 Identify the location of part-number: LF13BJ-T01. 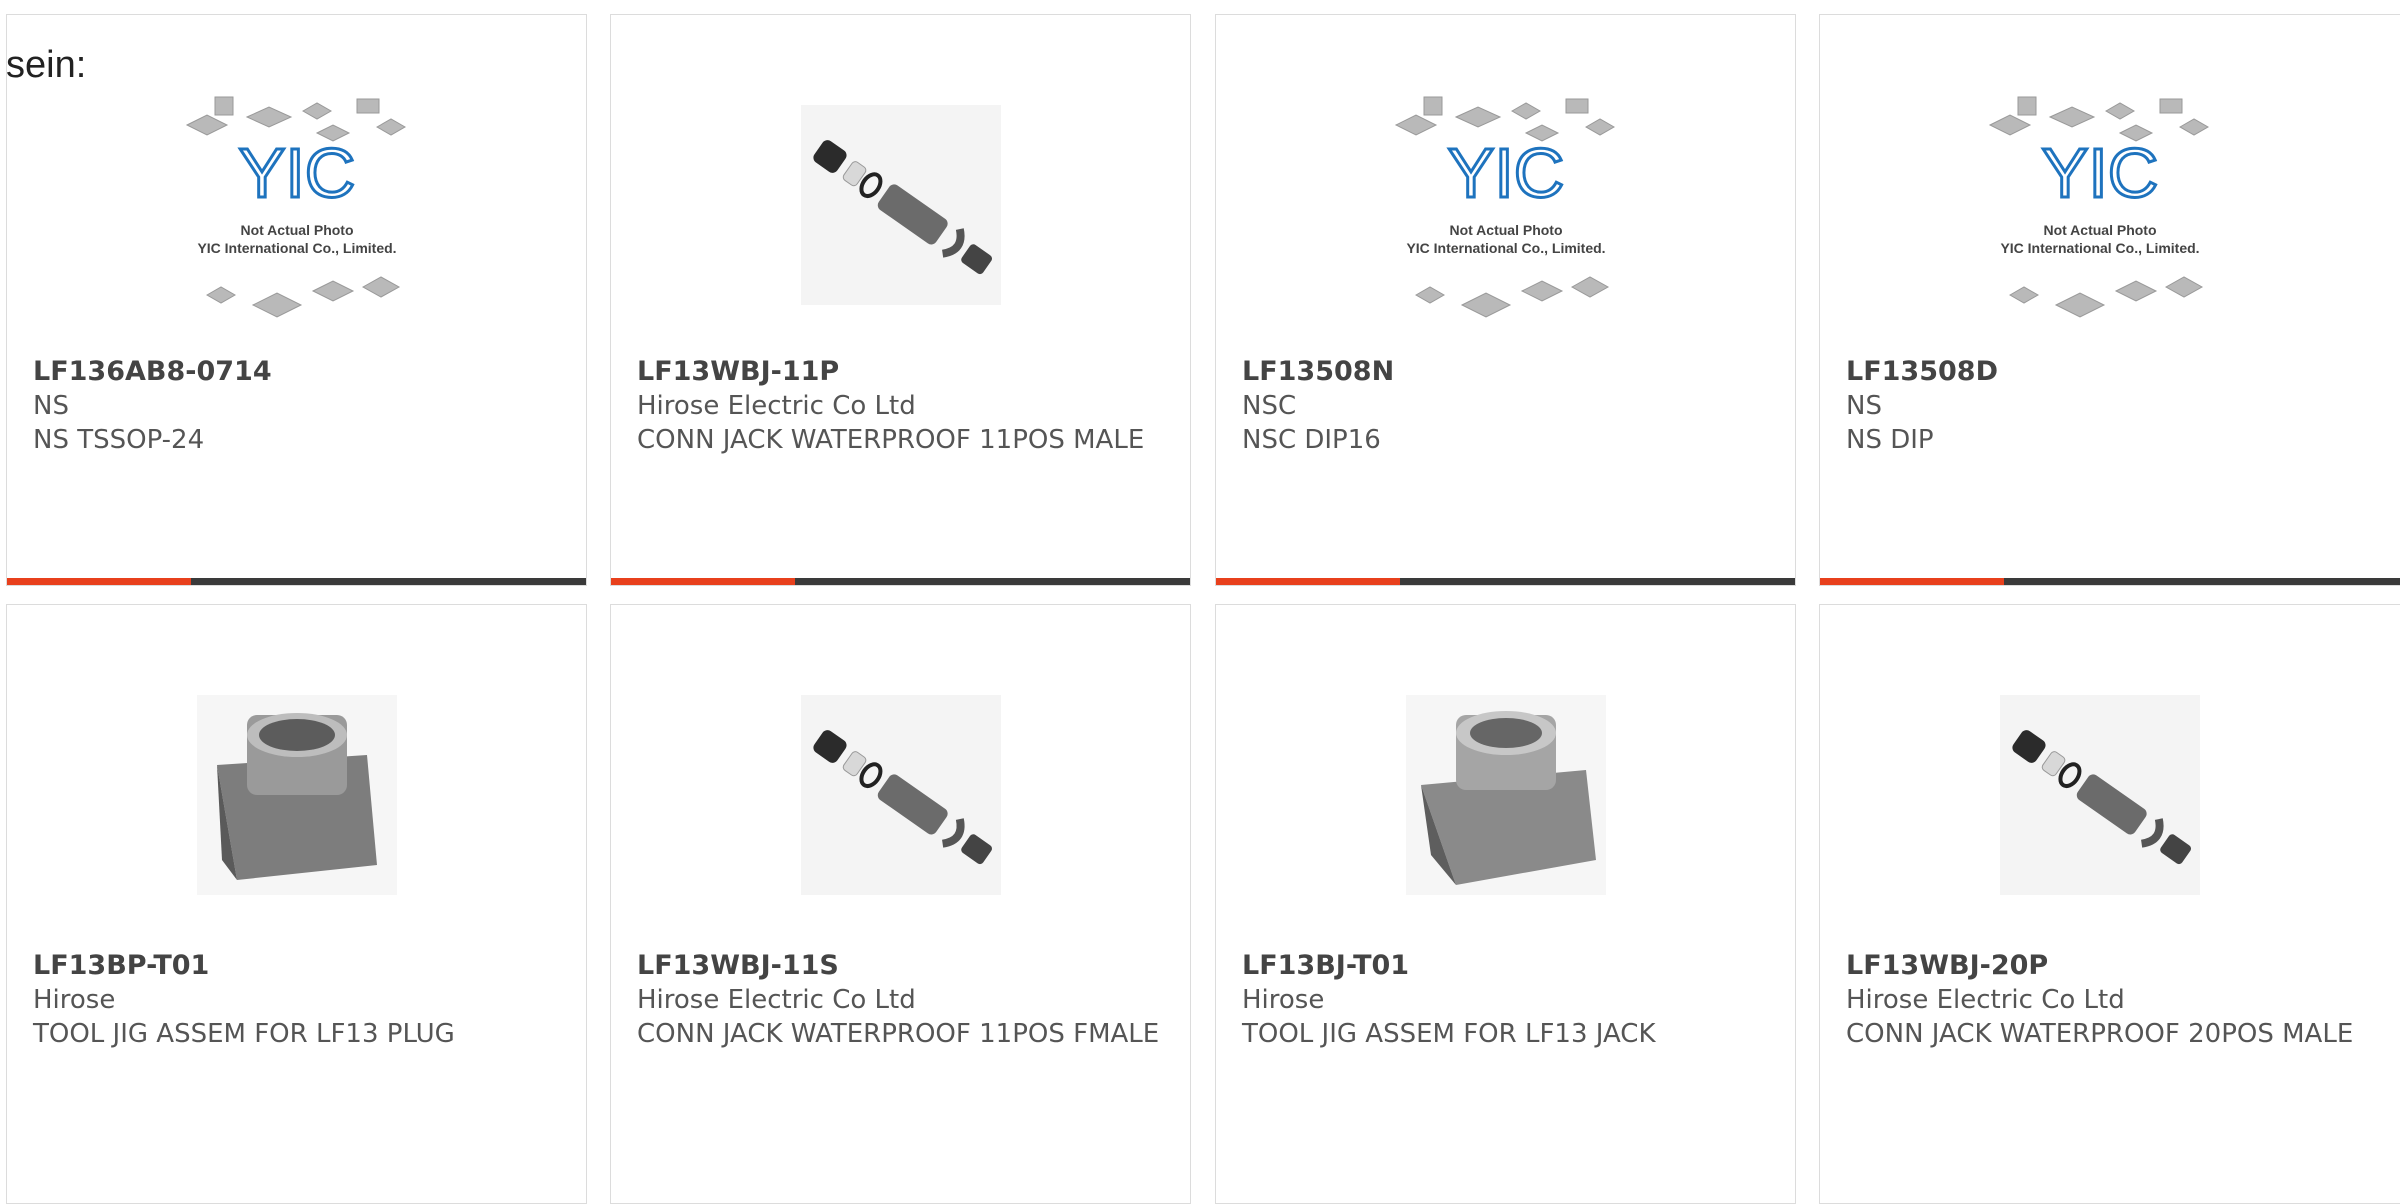
(1508, 966).